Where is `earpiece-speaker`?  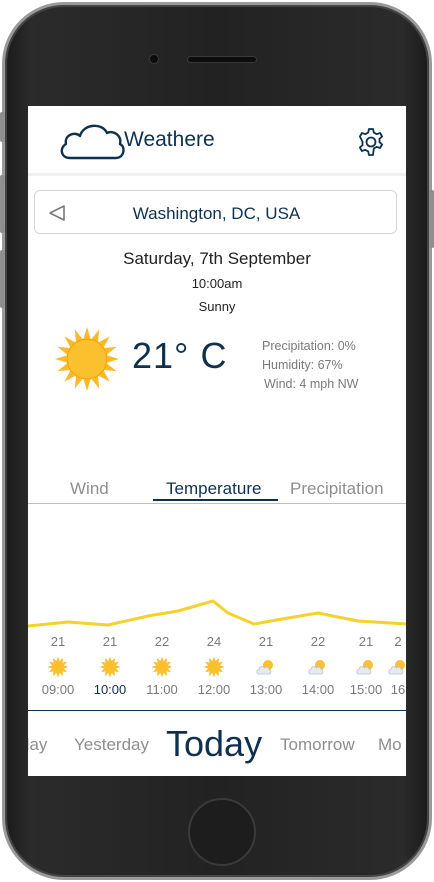 earpiece-speaker is located at coordinates (222, 59).